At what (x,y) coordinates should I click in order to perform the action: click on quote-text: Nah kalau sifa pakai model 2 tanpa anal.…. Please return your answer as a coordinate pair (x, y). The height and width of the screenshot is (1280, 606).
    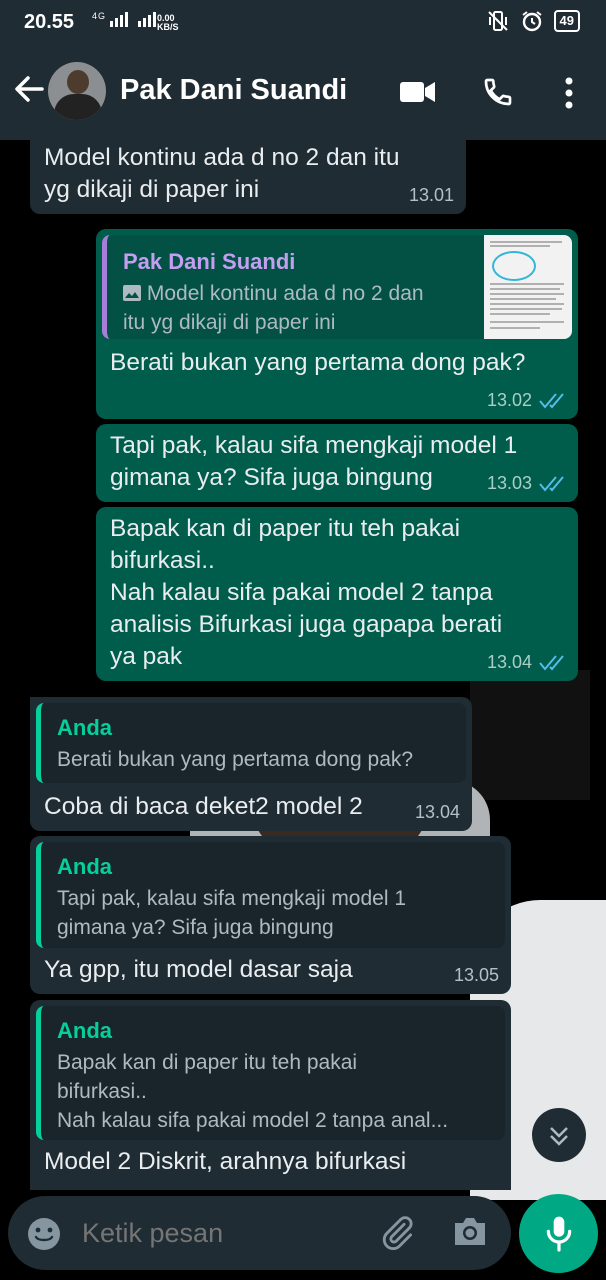
    Looking at the image, I should click on (253, 1120).